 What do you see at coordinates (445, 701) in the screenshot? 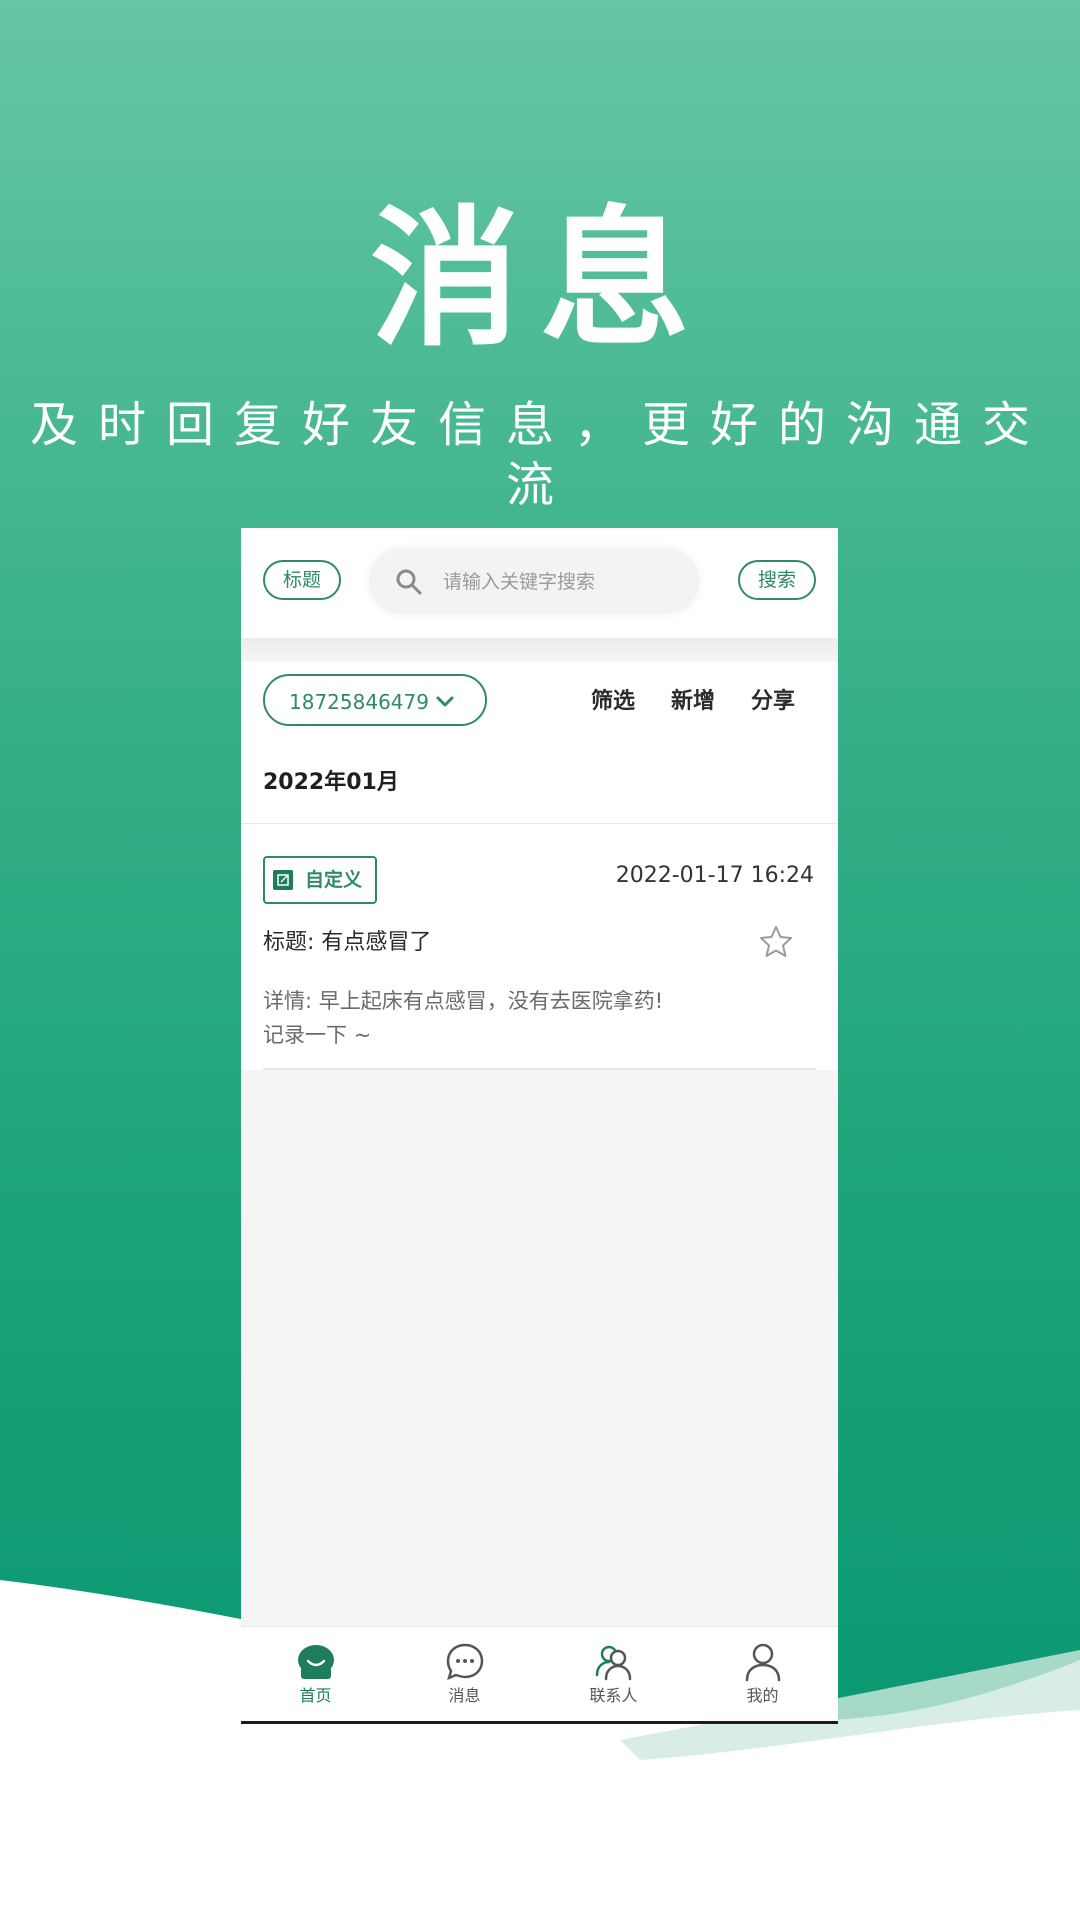
I see `chevron-down-icon` at bounding box center [445, 701].